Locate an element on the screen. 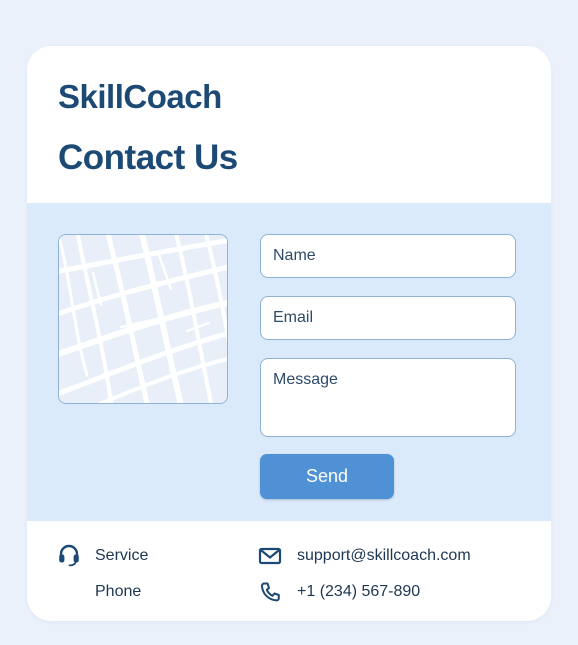 This screenshot has height=645, width=578. phone-label: Phone is located at coordinates (118, 591).